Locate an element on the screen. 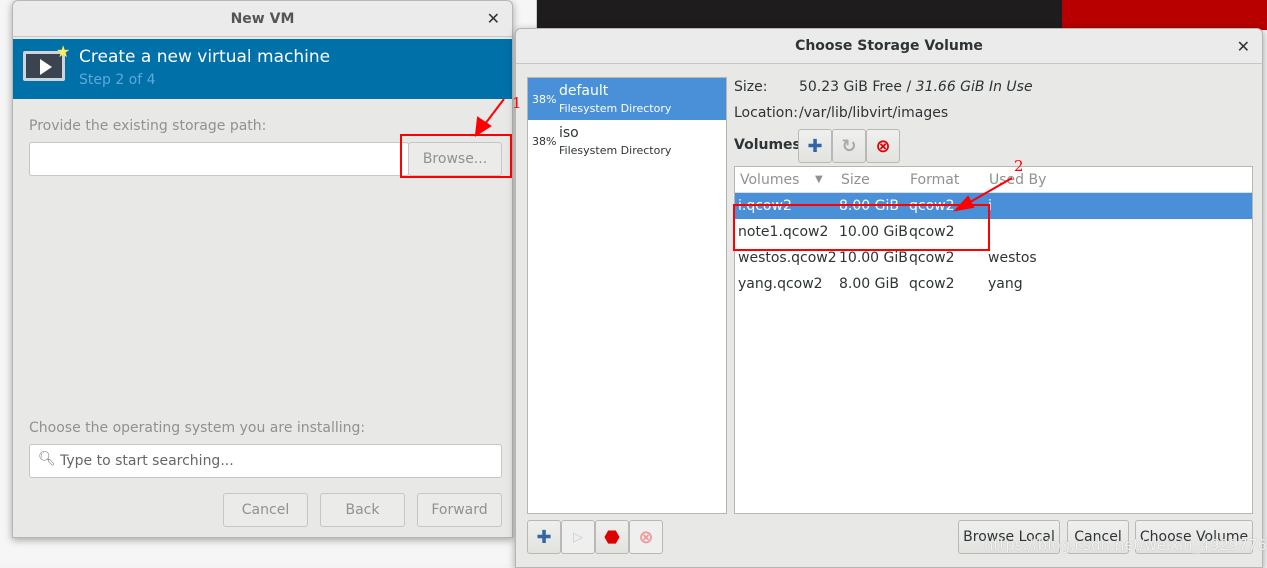 Image resolution: width=1267 pixels, height=568 pixels. annotation-arrows is located at coordinates (743, 155).